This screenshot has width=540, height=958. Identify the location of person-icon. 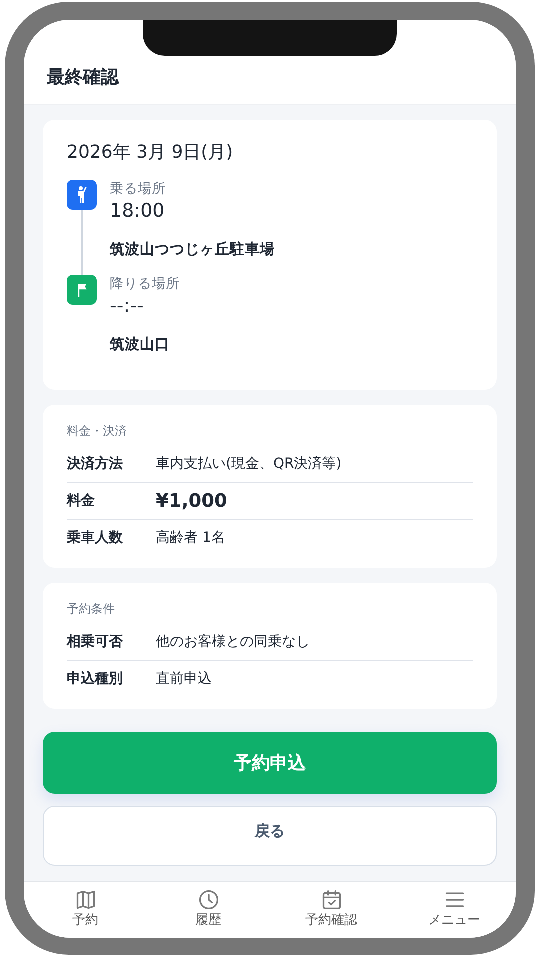
(82, 195).